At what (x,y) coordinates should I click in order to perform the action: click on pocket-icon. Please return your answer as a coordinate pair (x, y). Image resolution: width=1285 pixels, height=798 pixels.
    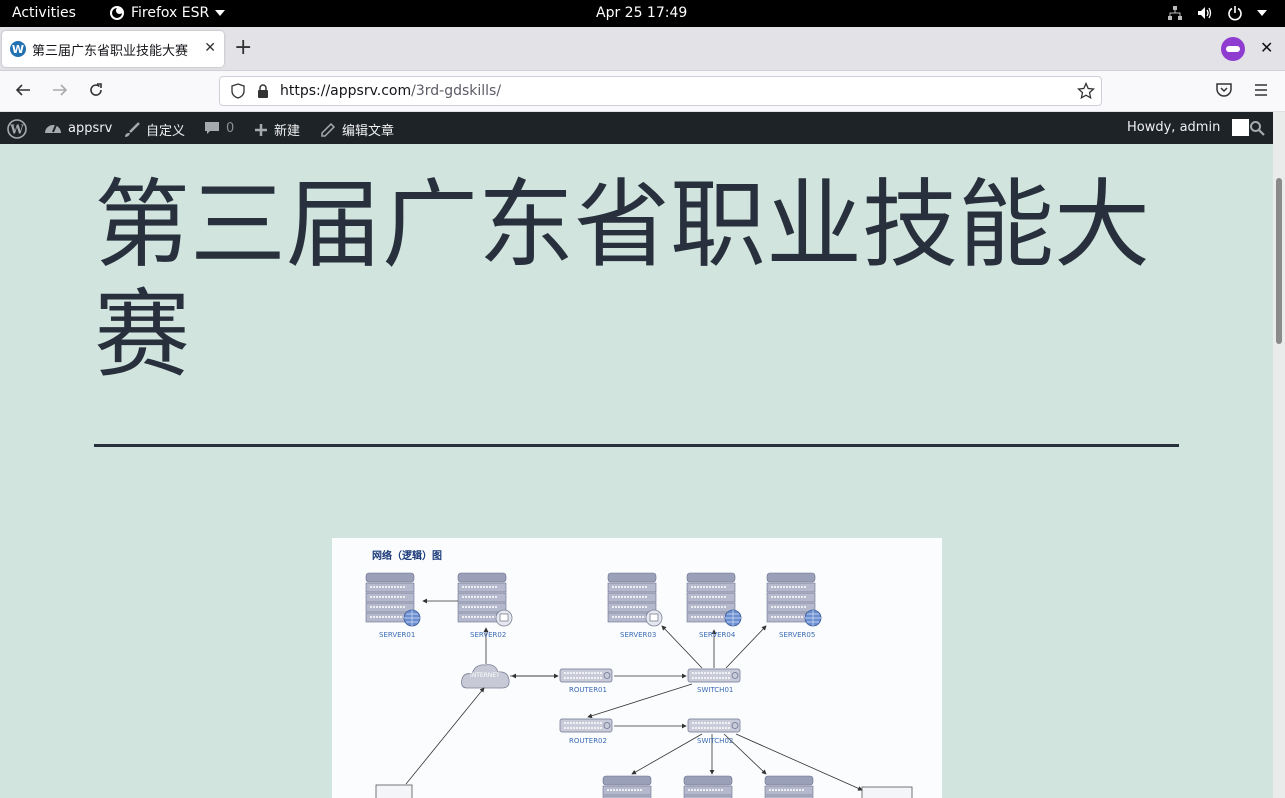
    Looking at the image, I should click on (1224, 90).